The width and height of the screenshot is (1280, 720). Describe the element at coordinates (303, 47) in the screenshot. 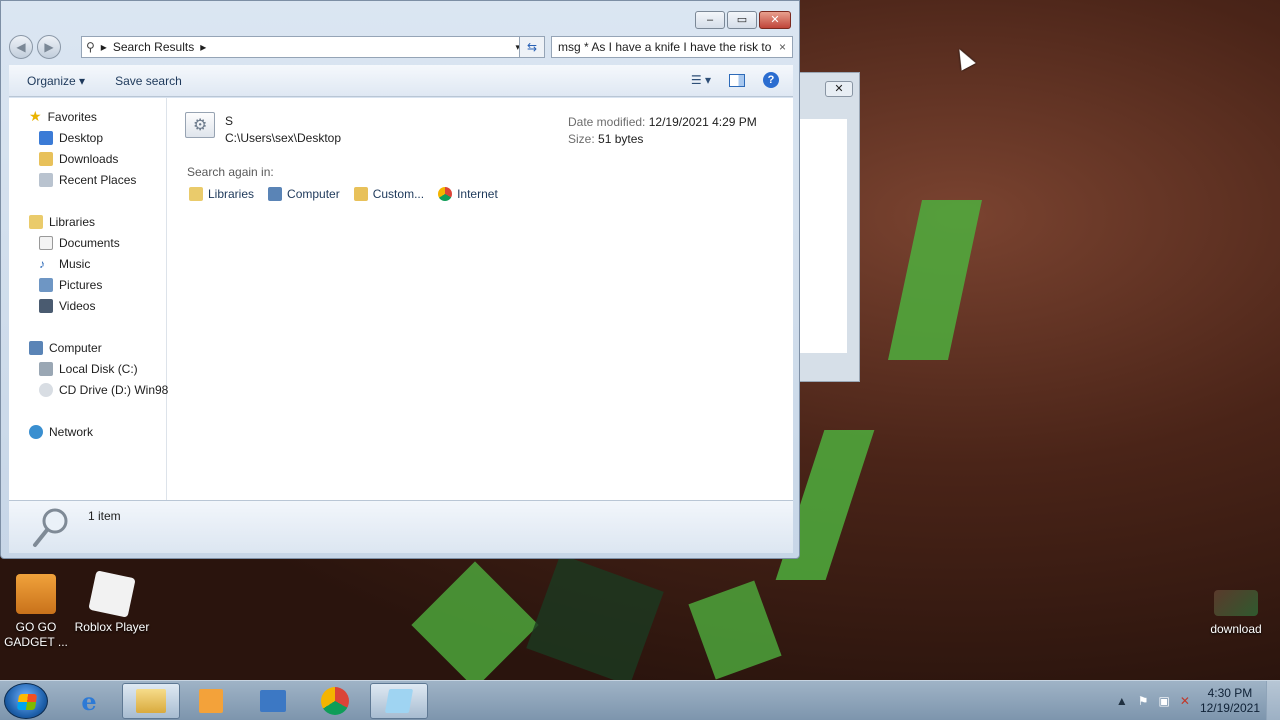

I see `address-bar: ⚲ ▸ Search Results ▸ ▾` at that location.